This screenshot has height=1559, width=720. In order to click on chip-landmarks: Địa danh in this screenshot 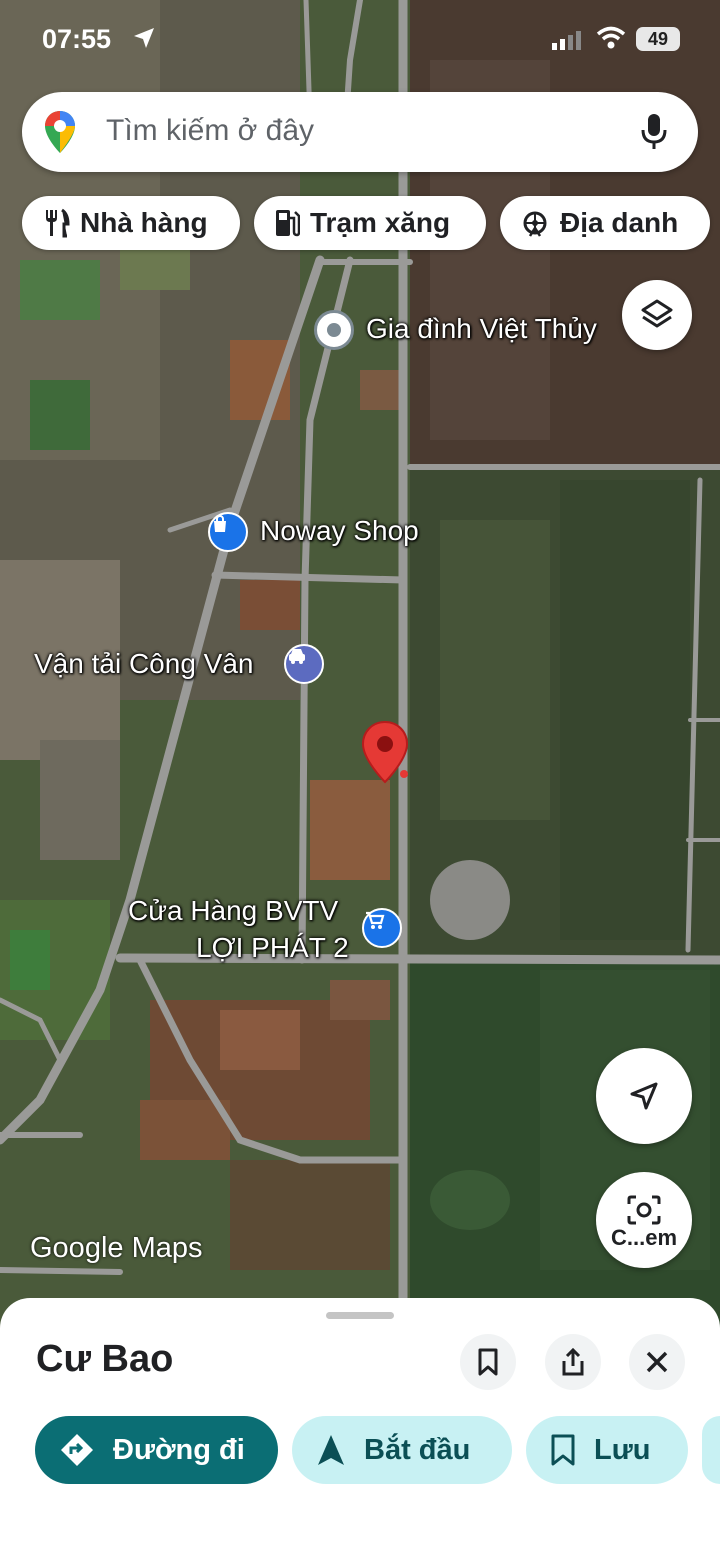, I will do `click(605, 223)`.